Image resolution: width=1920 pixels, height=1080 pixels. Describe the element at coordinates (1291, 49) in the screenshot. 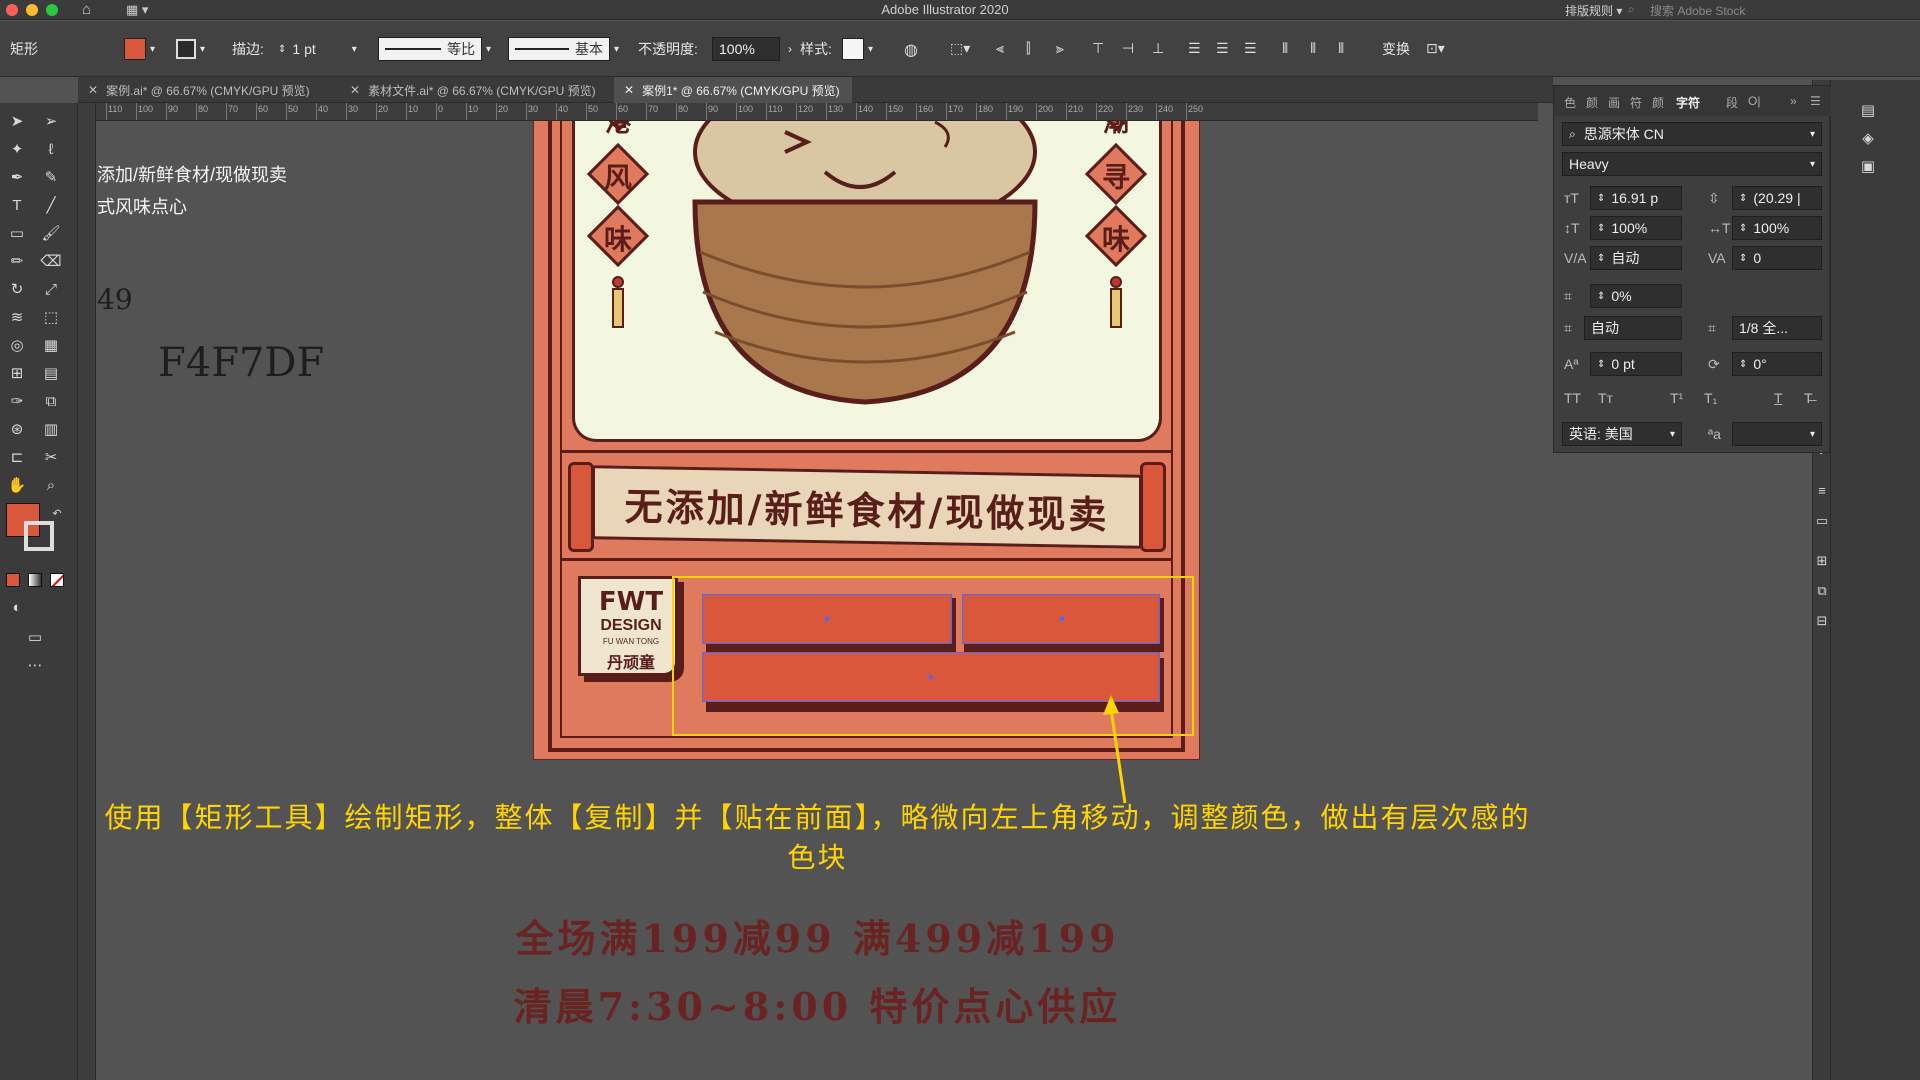

I see `distribute-left-icon: ⦀` at that location.